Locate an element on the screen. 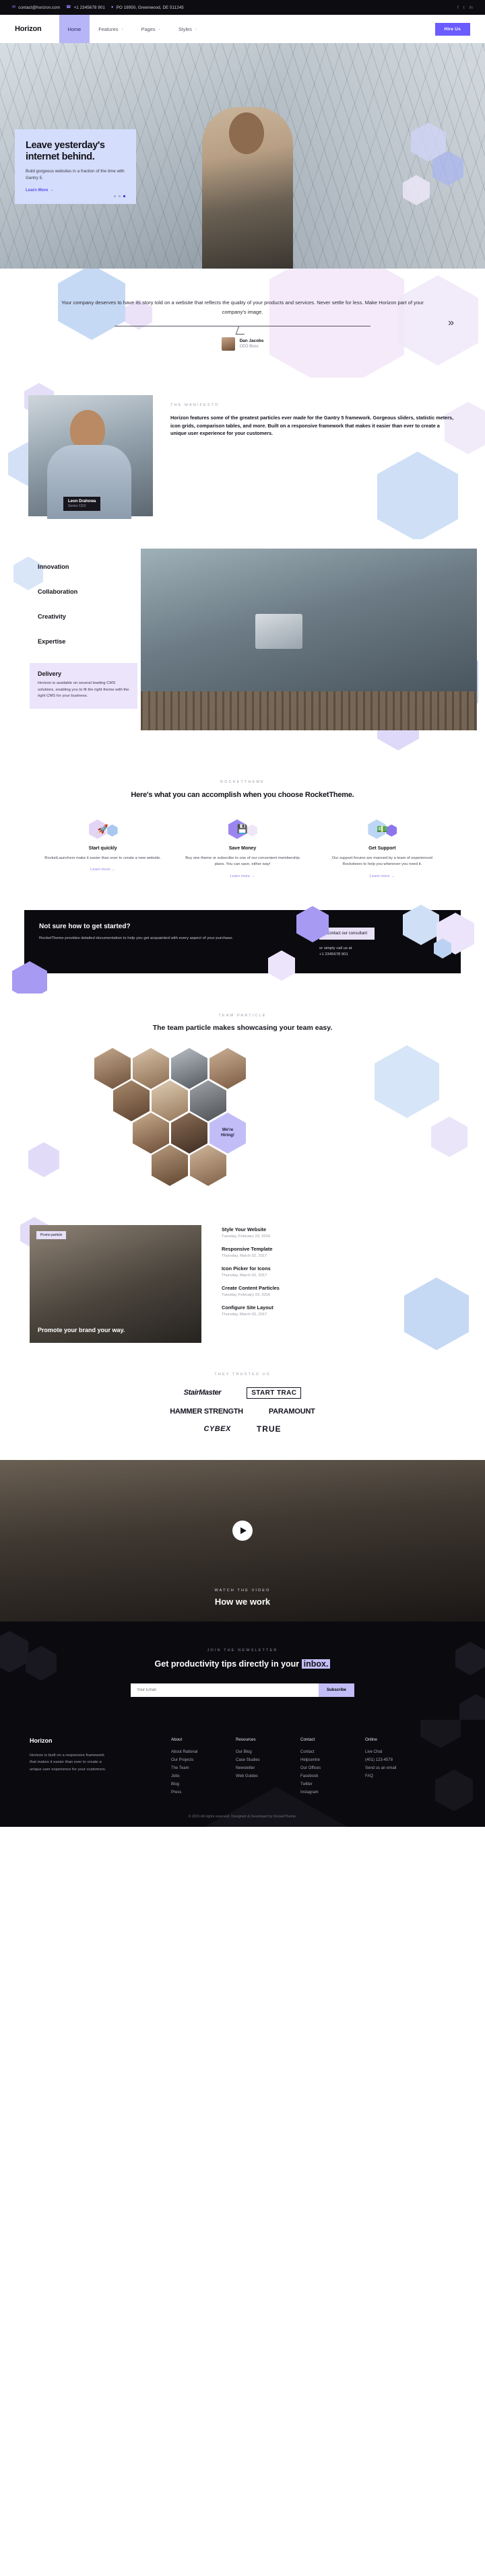 Image resolution: width=485 pixels, height=2576 pixels. tab-expertise: Expertise is located at coordinates (86, 641).